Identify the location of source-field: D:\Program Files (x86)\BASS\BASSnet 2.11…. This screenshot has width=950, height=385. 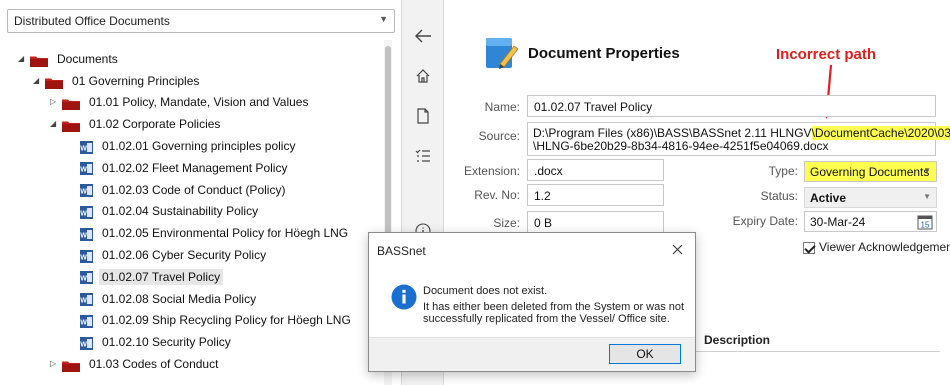
(738, 139).